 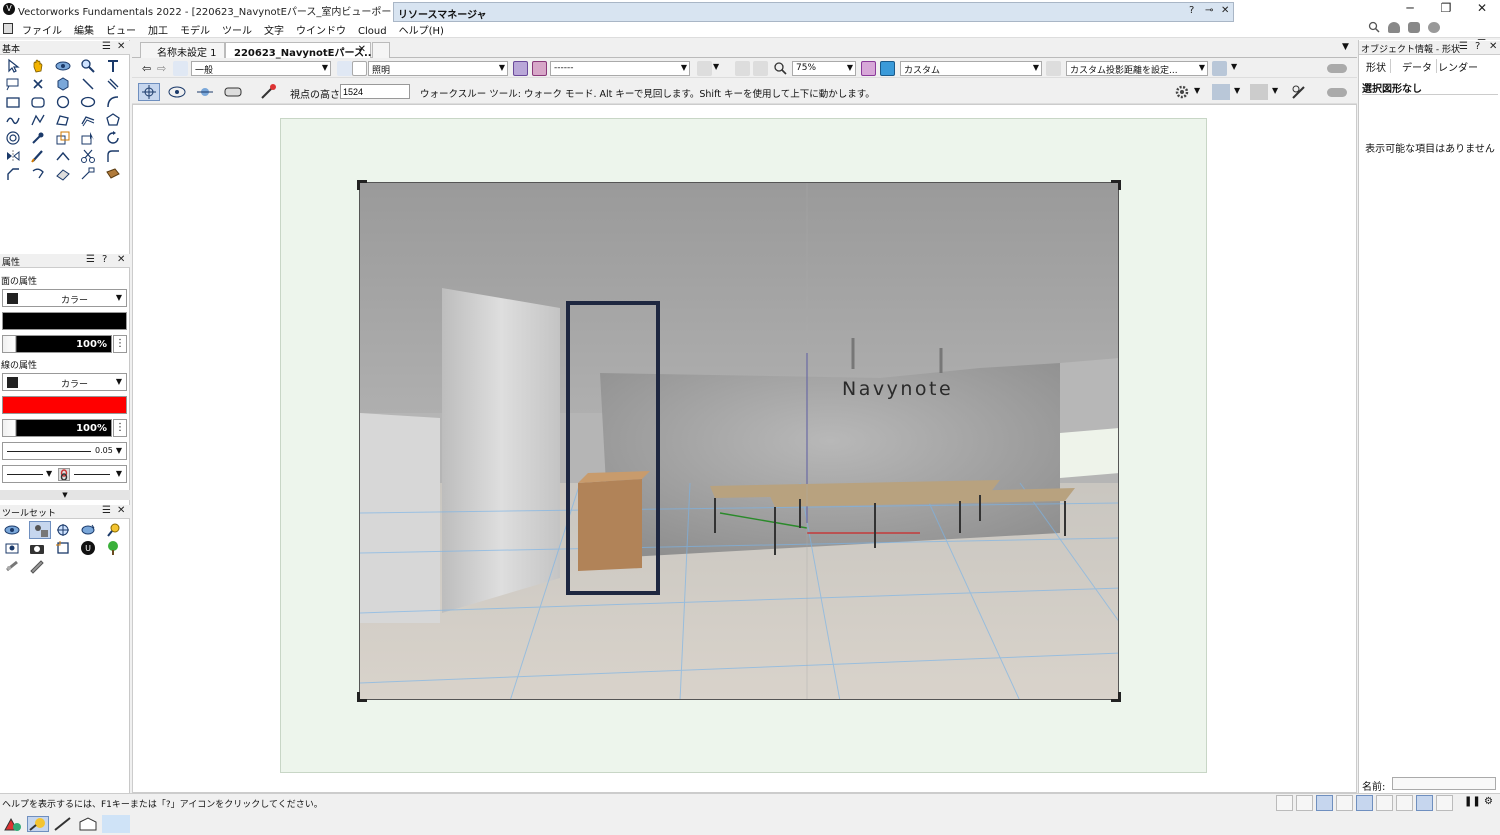 I want to click on snap-to-grid-icon, so click(x=1284, y=803).